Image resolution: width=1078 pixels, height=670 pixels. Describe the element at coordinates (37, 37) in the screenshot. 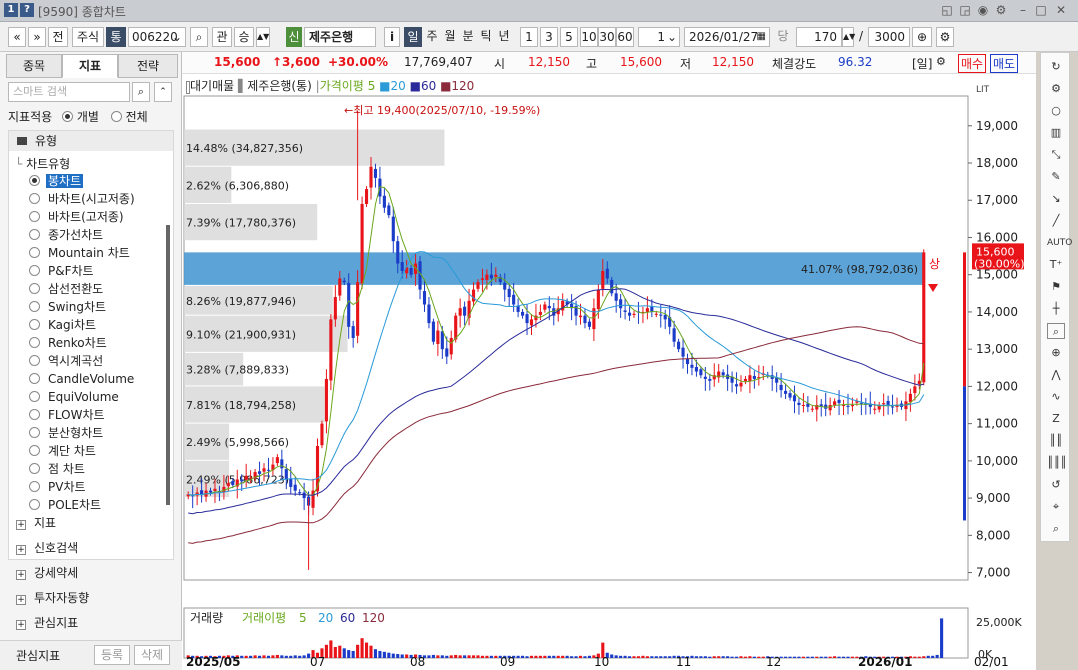

I see `nav-next-button: »` at that location.